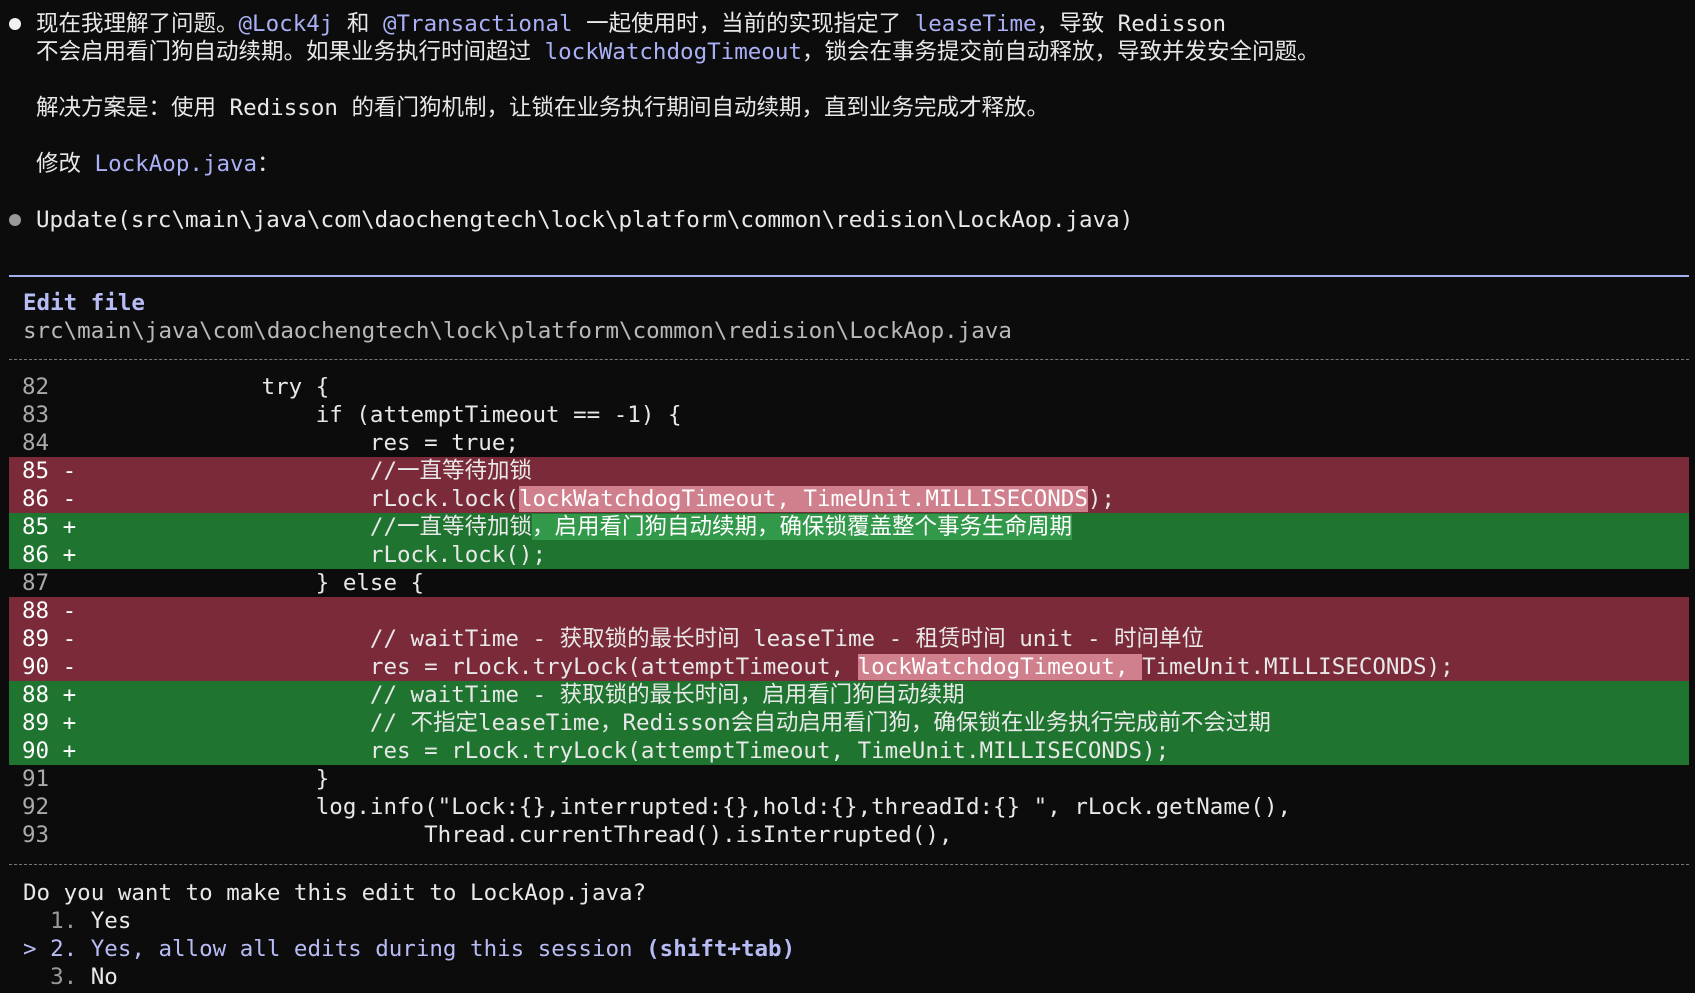 This screenshot has width=1695, height=993. What do you see at coordinates (36, 415) in the screenshot?
I see `line-number: 83` at bounding box center [36, 415].